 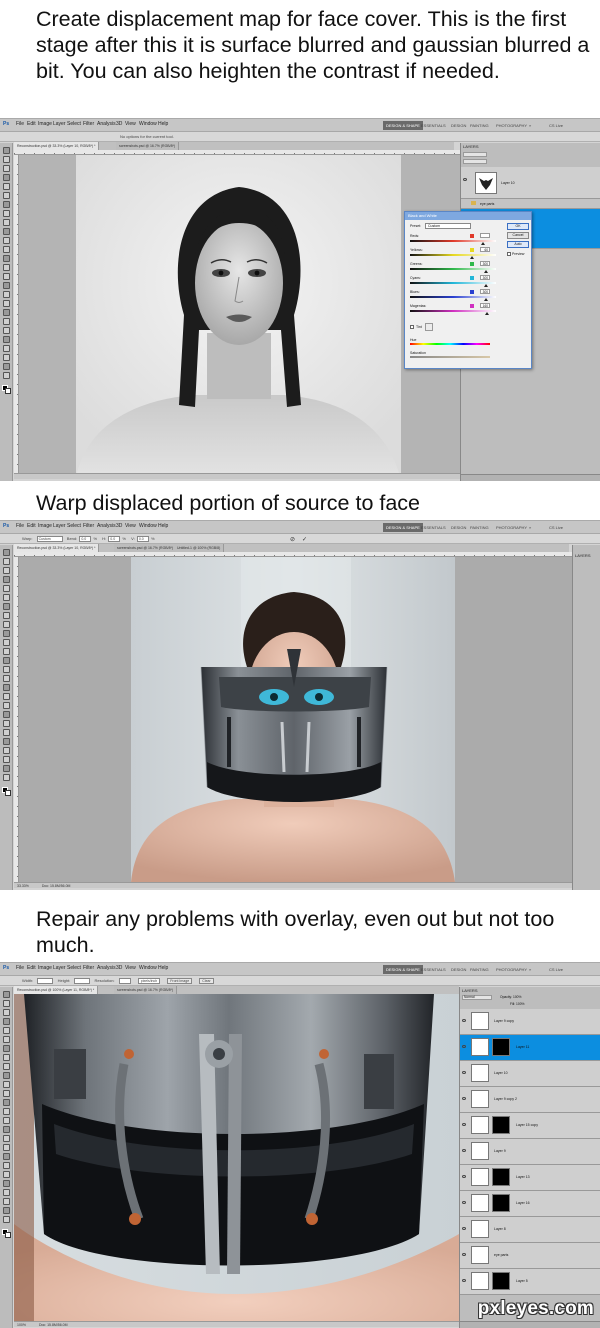 I want to click on background-color-swatch, so click(x=8, y=391).